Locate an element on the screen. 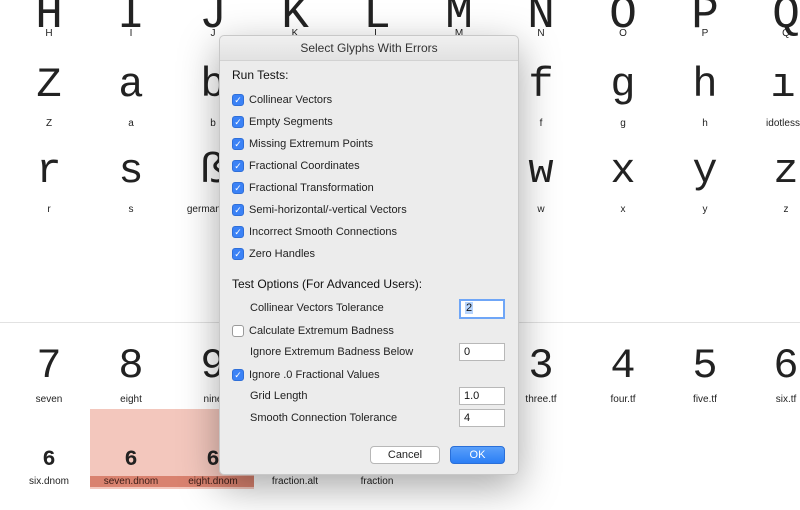  glyph-name: y is located at coordinates (705, 209).